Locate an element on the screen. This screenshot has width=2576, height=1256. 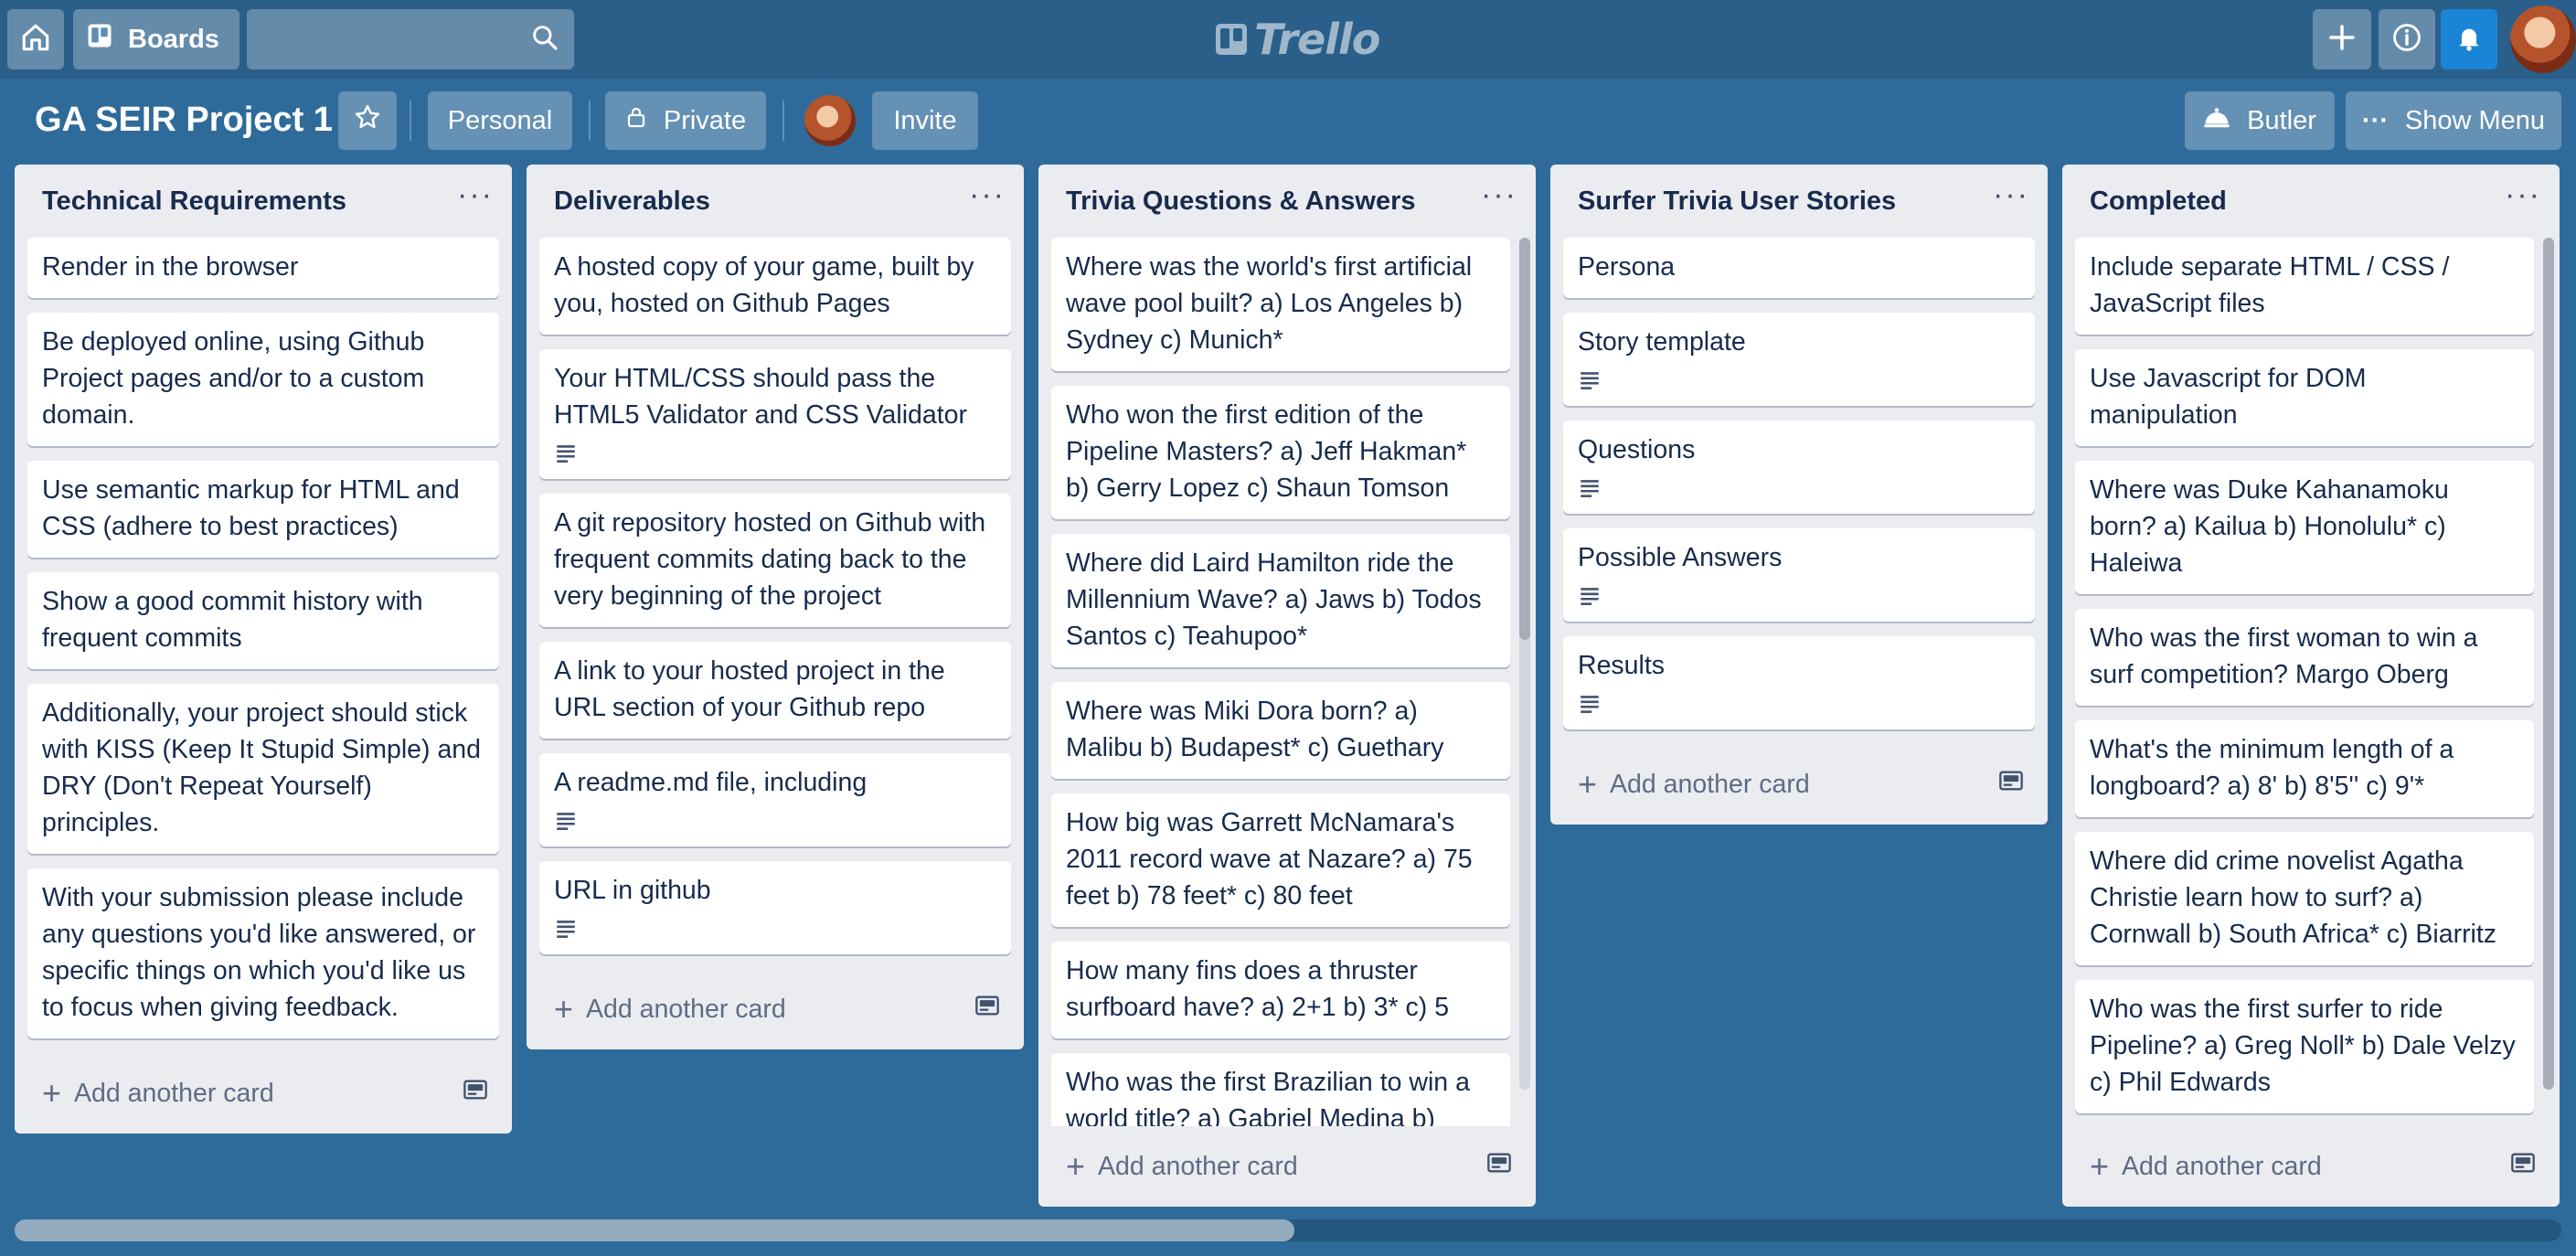
list-title: Trivia Questions & Answers is located at coordinates (1241, 201).